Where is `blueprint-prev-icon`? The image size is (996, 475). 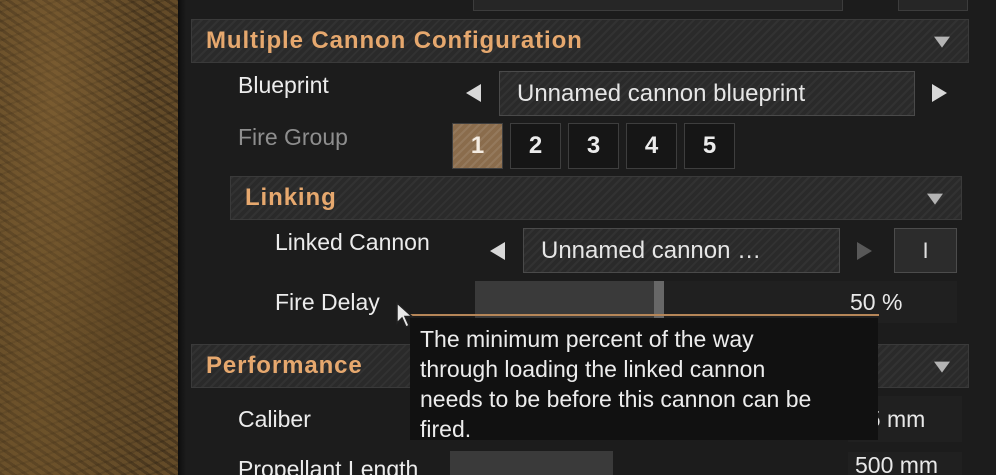
blueprint-prev-icon is located at coordinates (473, 93).